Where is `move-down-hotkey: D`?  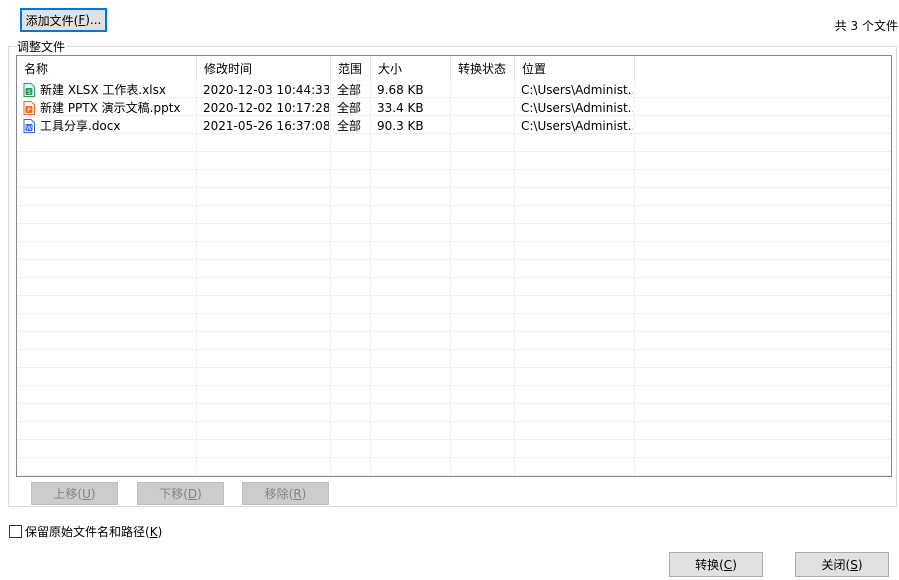
move-down-hotkey: D is located at coordinates (192, 493).